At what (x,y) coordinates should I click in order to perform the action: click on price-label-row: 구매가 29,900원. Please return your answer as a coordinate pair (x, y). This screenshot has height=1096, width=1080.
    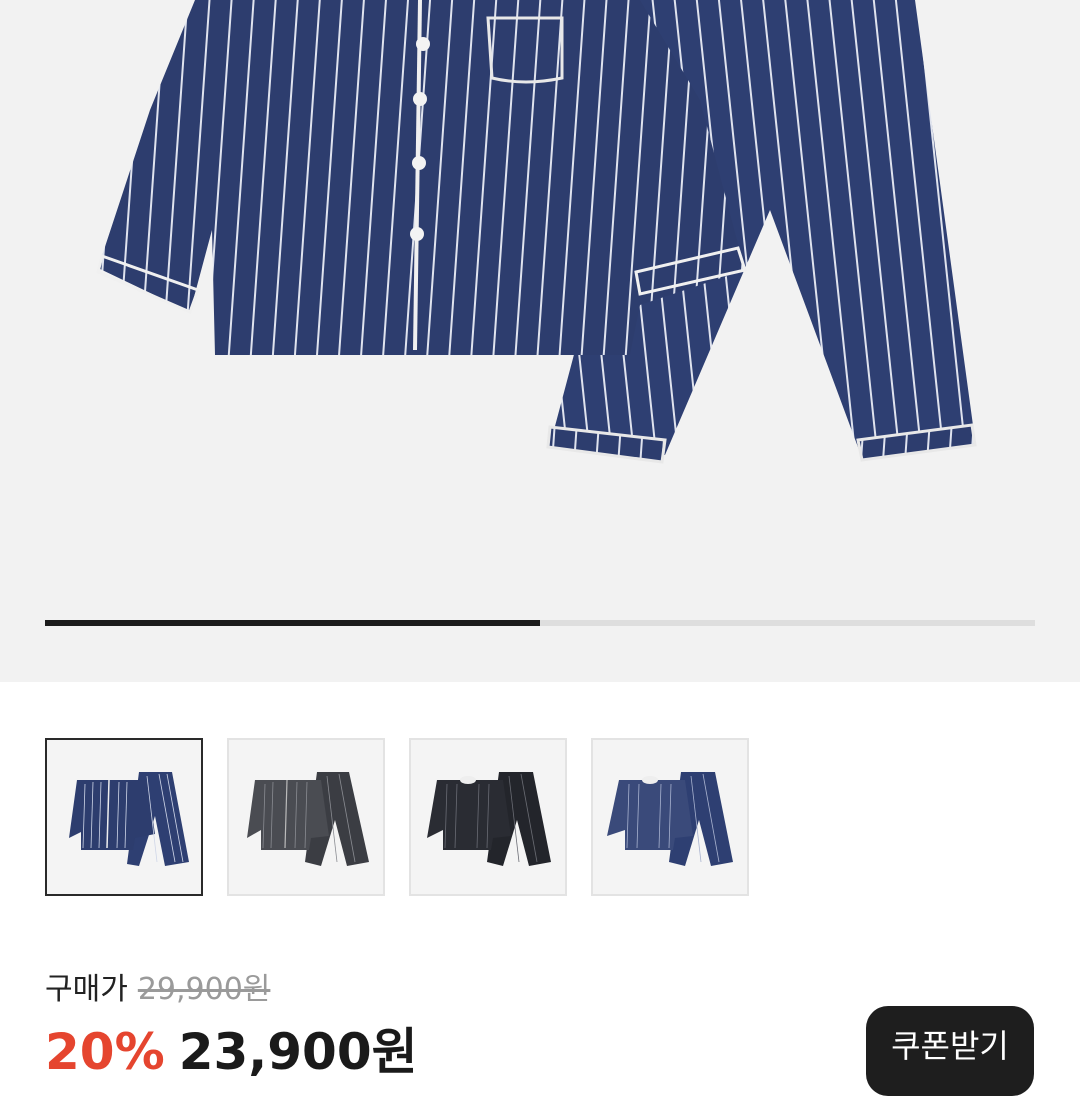
    Looking at the image, I should click on (157, 986).